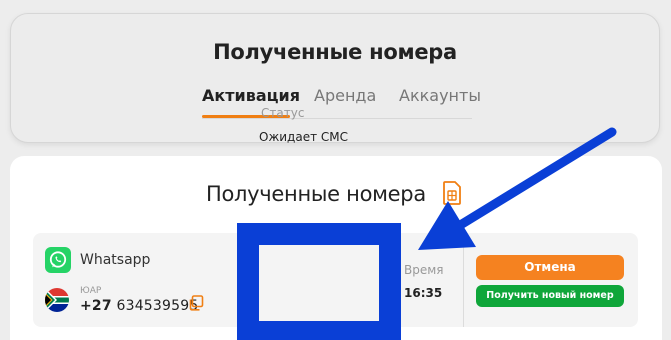  Describe the element at coordinates (337, 118) in the screenshot. I see `tab-divider` at that location.